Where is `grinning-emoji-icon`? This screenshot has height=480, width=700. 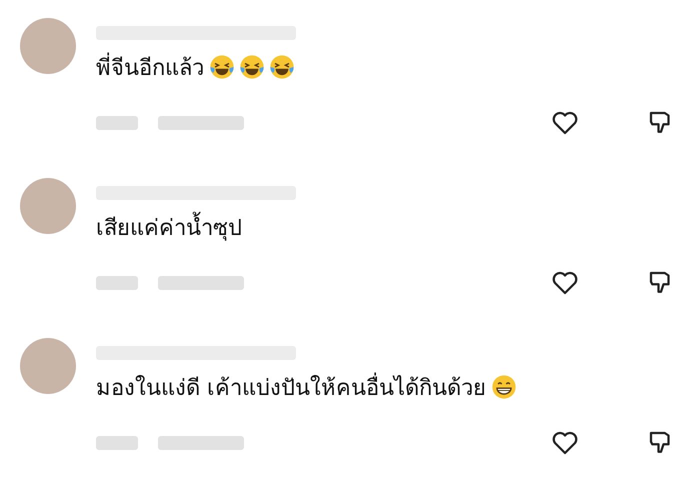
grinning-emoji-icon is located at coordinates (504, 387).